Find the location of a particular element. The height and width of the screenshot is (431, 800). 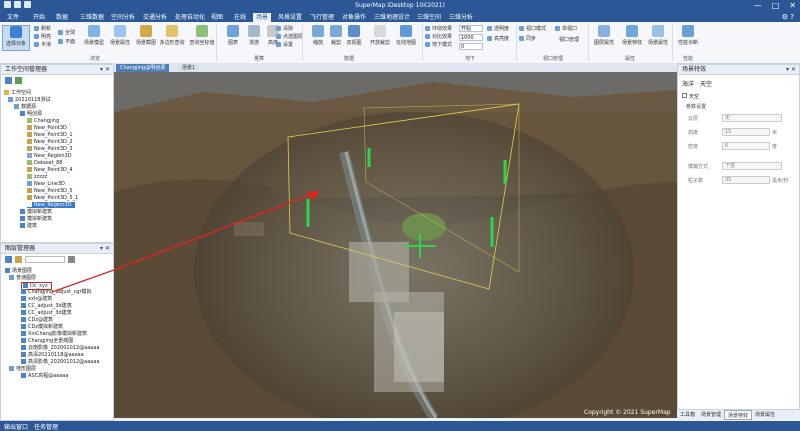

dual-view-button: 双视图 is located at coordinates (354, 38).